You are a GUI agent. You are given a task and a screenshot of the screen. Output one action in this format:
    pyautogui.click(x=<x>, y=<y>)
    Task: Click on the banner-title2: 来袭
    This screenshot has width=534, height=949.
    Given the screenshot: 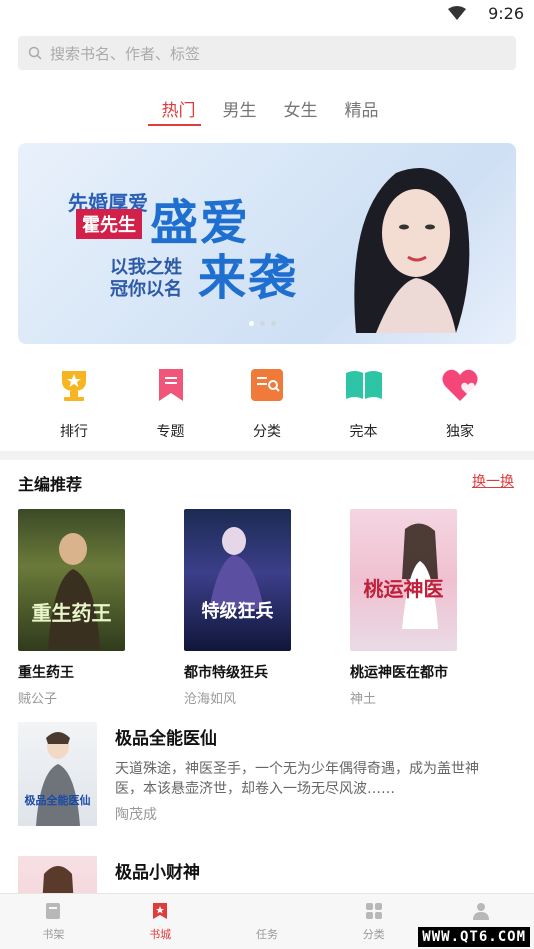 What is the action you would take?
    pyautogui.click(x=248, y=278)
    